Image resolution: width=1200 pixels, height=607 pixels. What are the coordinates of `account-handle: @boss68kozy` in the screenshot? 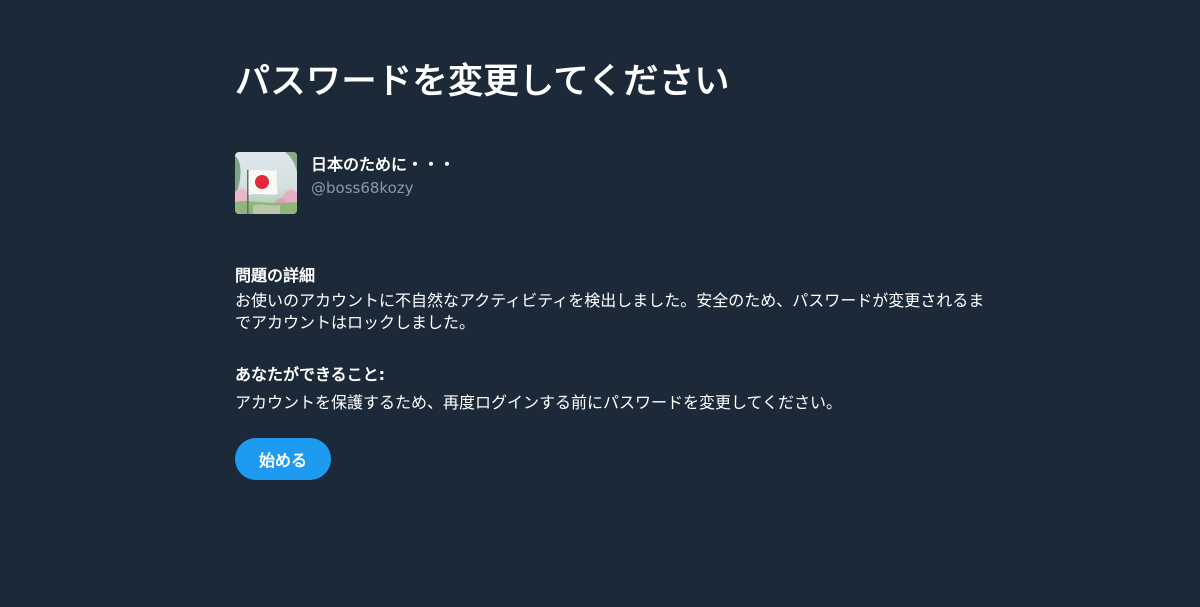 It's located at (362, 188).